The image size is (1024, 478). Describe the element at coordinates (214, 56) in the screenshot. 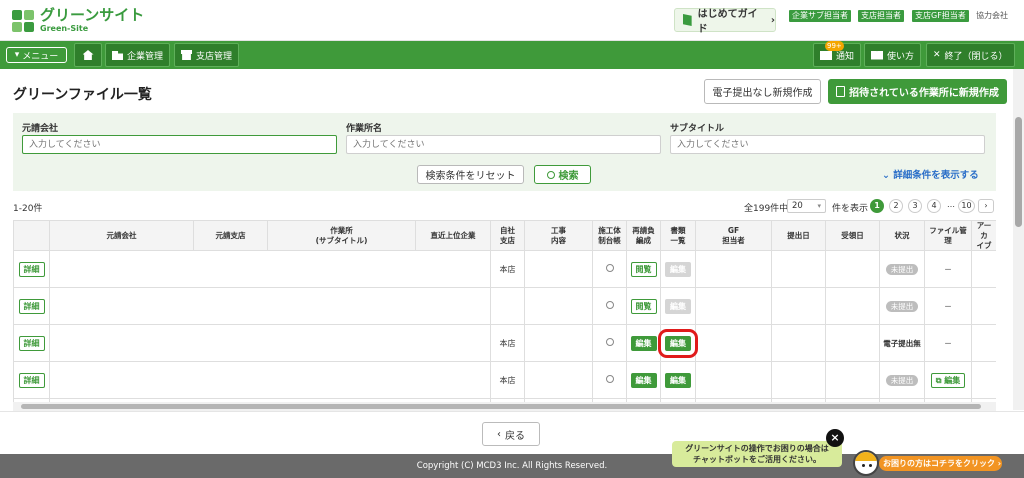

I see `branch-management-label: 支店管理` at that location.